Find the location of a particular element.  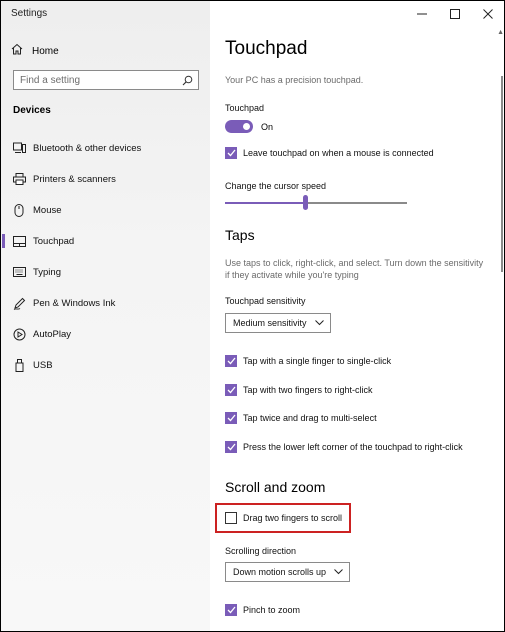

pinch-to-zoom-checkbox: Pinch to zoom is located at coordinates (262, 610).